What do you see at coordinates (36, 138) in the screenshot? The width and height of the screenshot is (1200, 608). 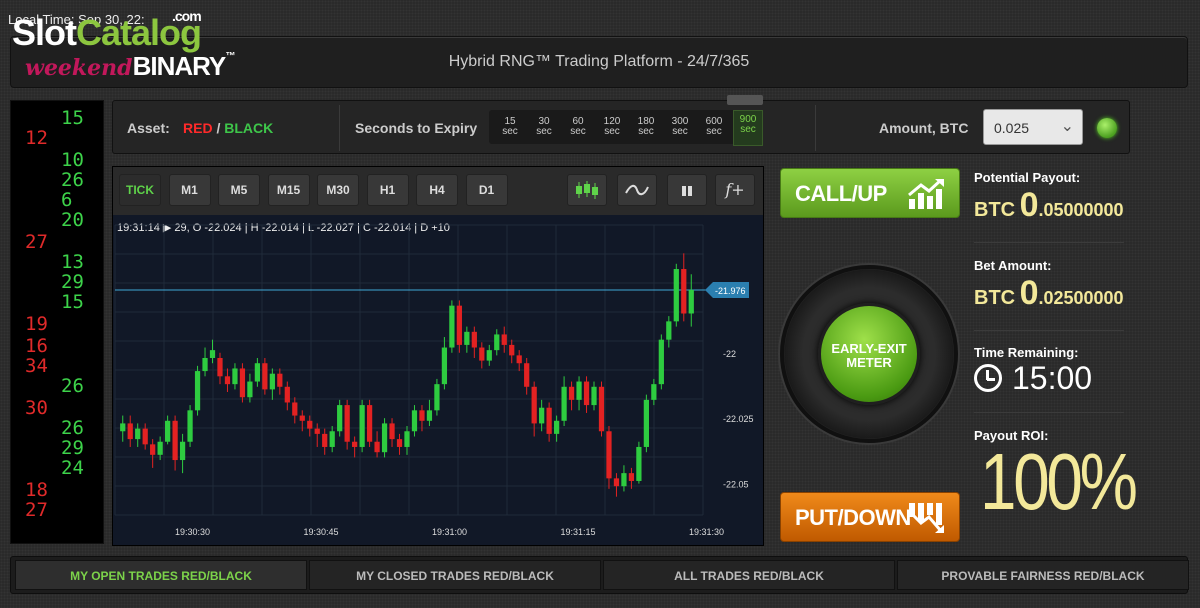 I see `ticker-value-red: 12` at bounding box center [36, 138].